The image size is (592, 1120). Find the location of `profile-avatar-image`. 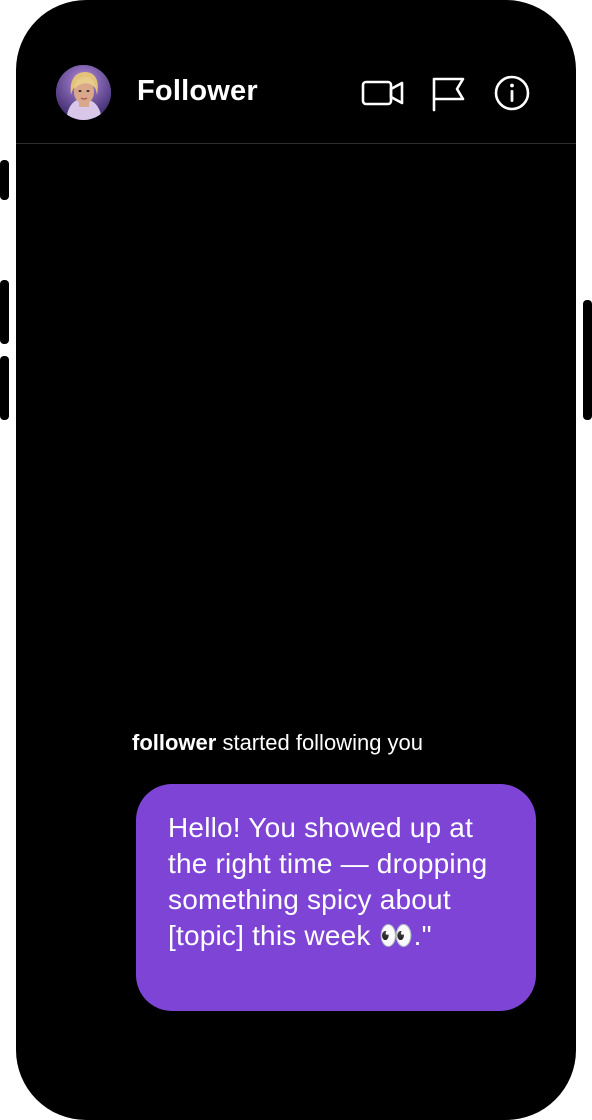

profile-avatar-image is located at coordinates (83, 92).